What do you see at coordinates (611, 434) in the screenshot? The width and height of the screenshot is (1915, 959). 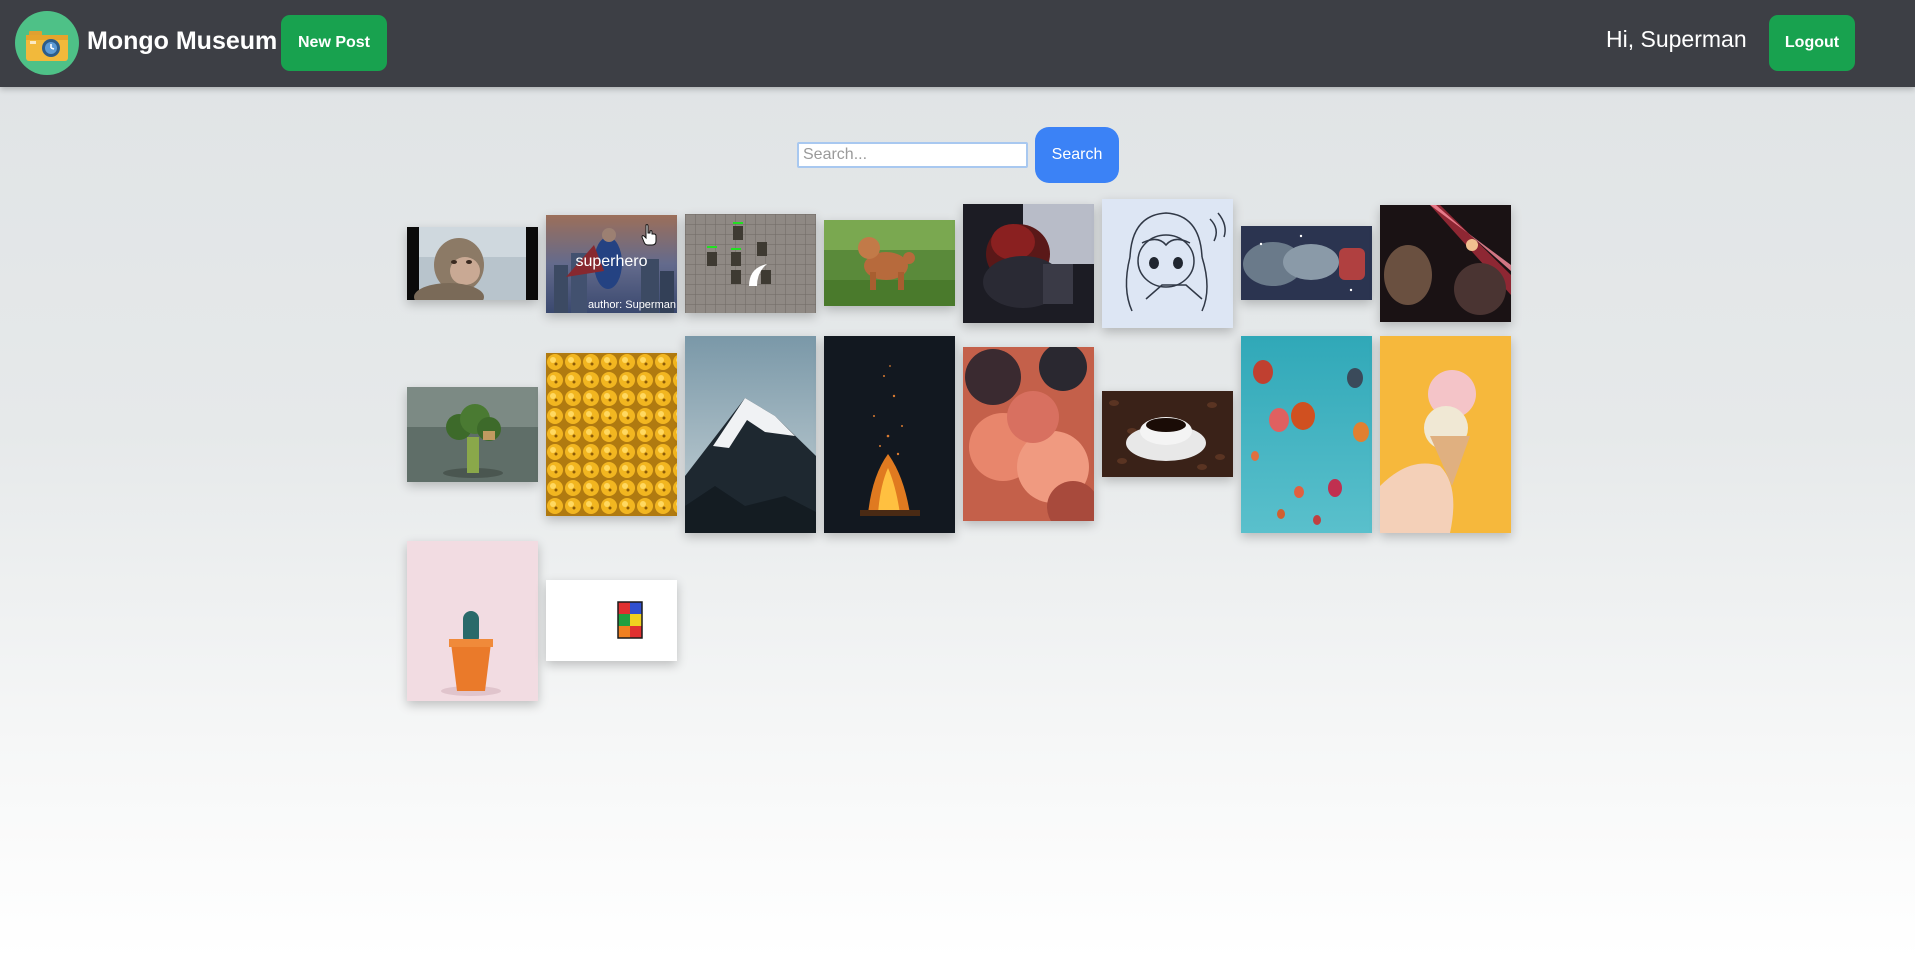 I see `image-tile-yellow-beads` at bounding box center [611, 434].